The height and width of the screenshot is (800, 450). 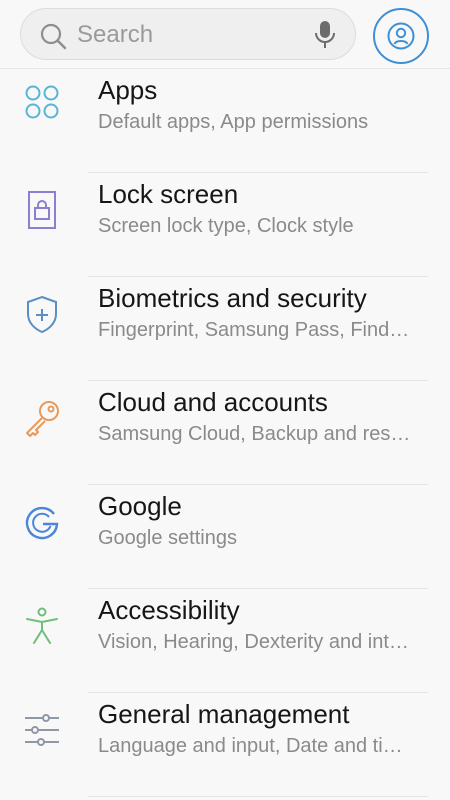 I want to click on account-icon, so click(x=401, y=36).